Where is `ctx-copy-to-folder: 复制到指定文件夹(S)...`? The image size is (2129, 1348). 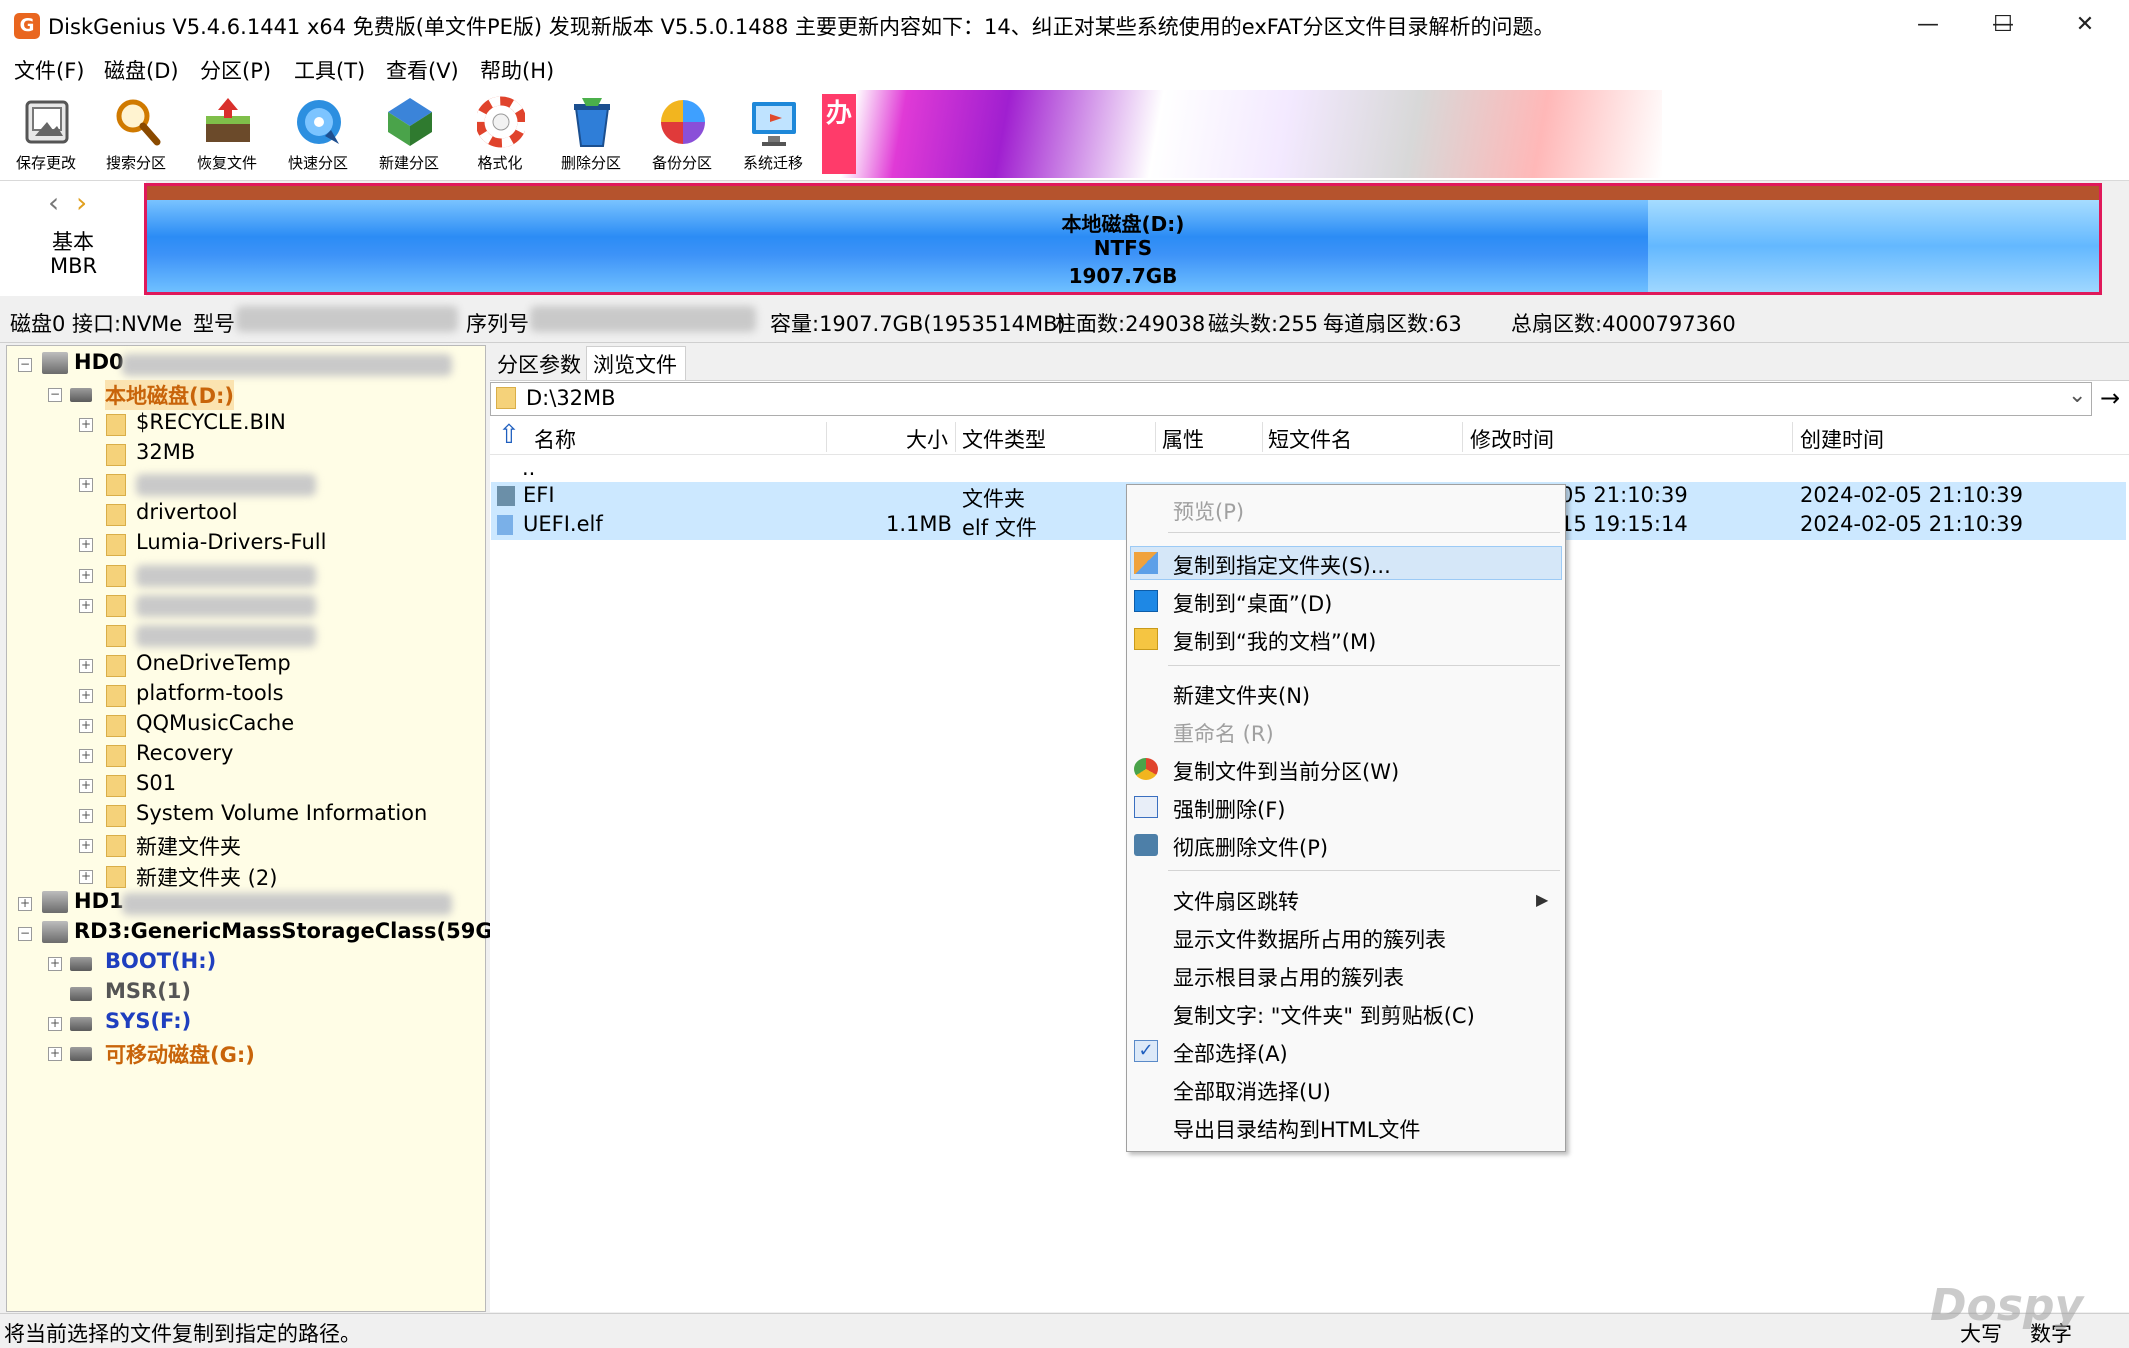
ctx-copy-to-folder: 复制到指定文件夹(S)... is located at coordinates (1282, 565).